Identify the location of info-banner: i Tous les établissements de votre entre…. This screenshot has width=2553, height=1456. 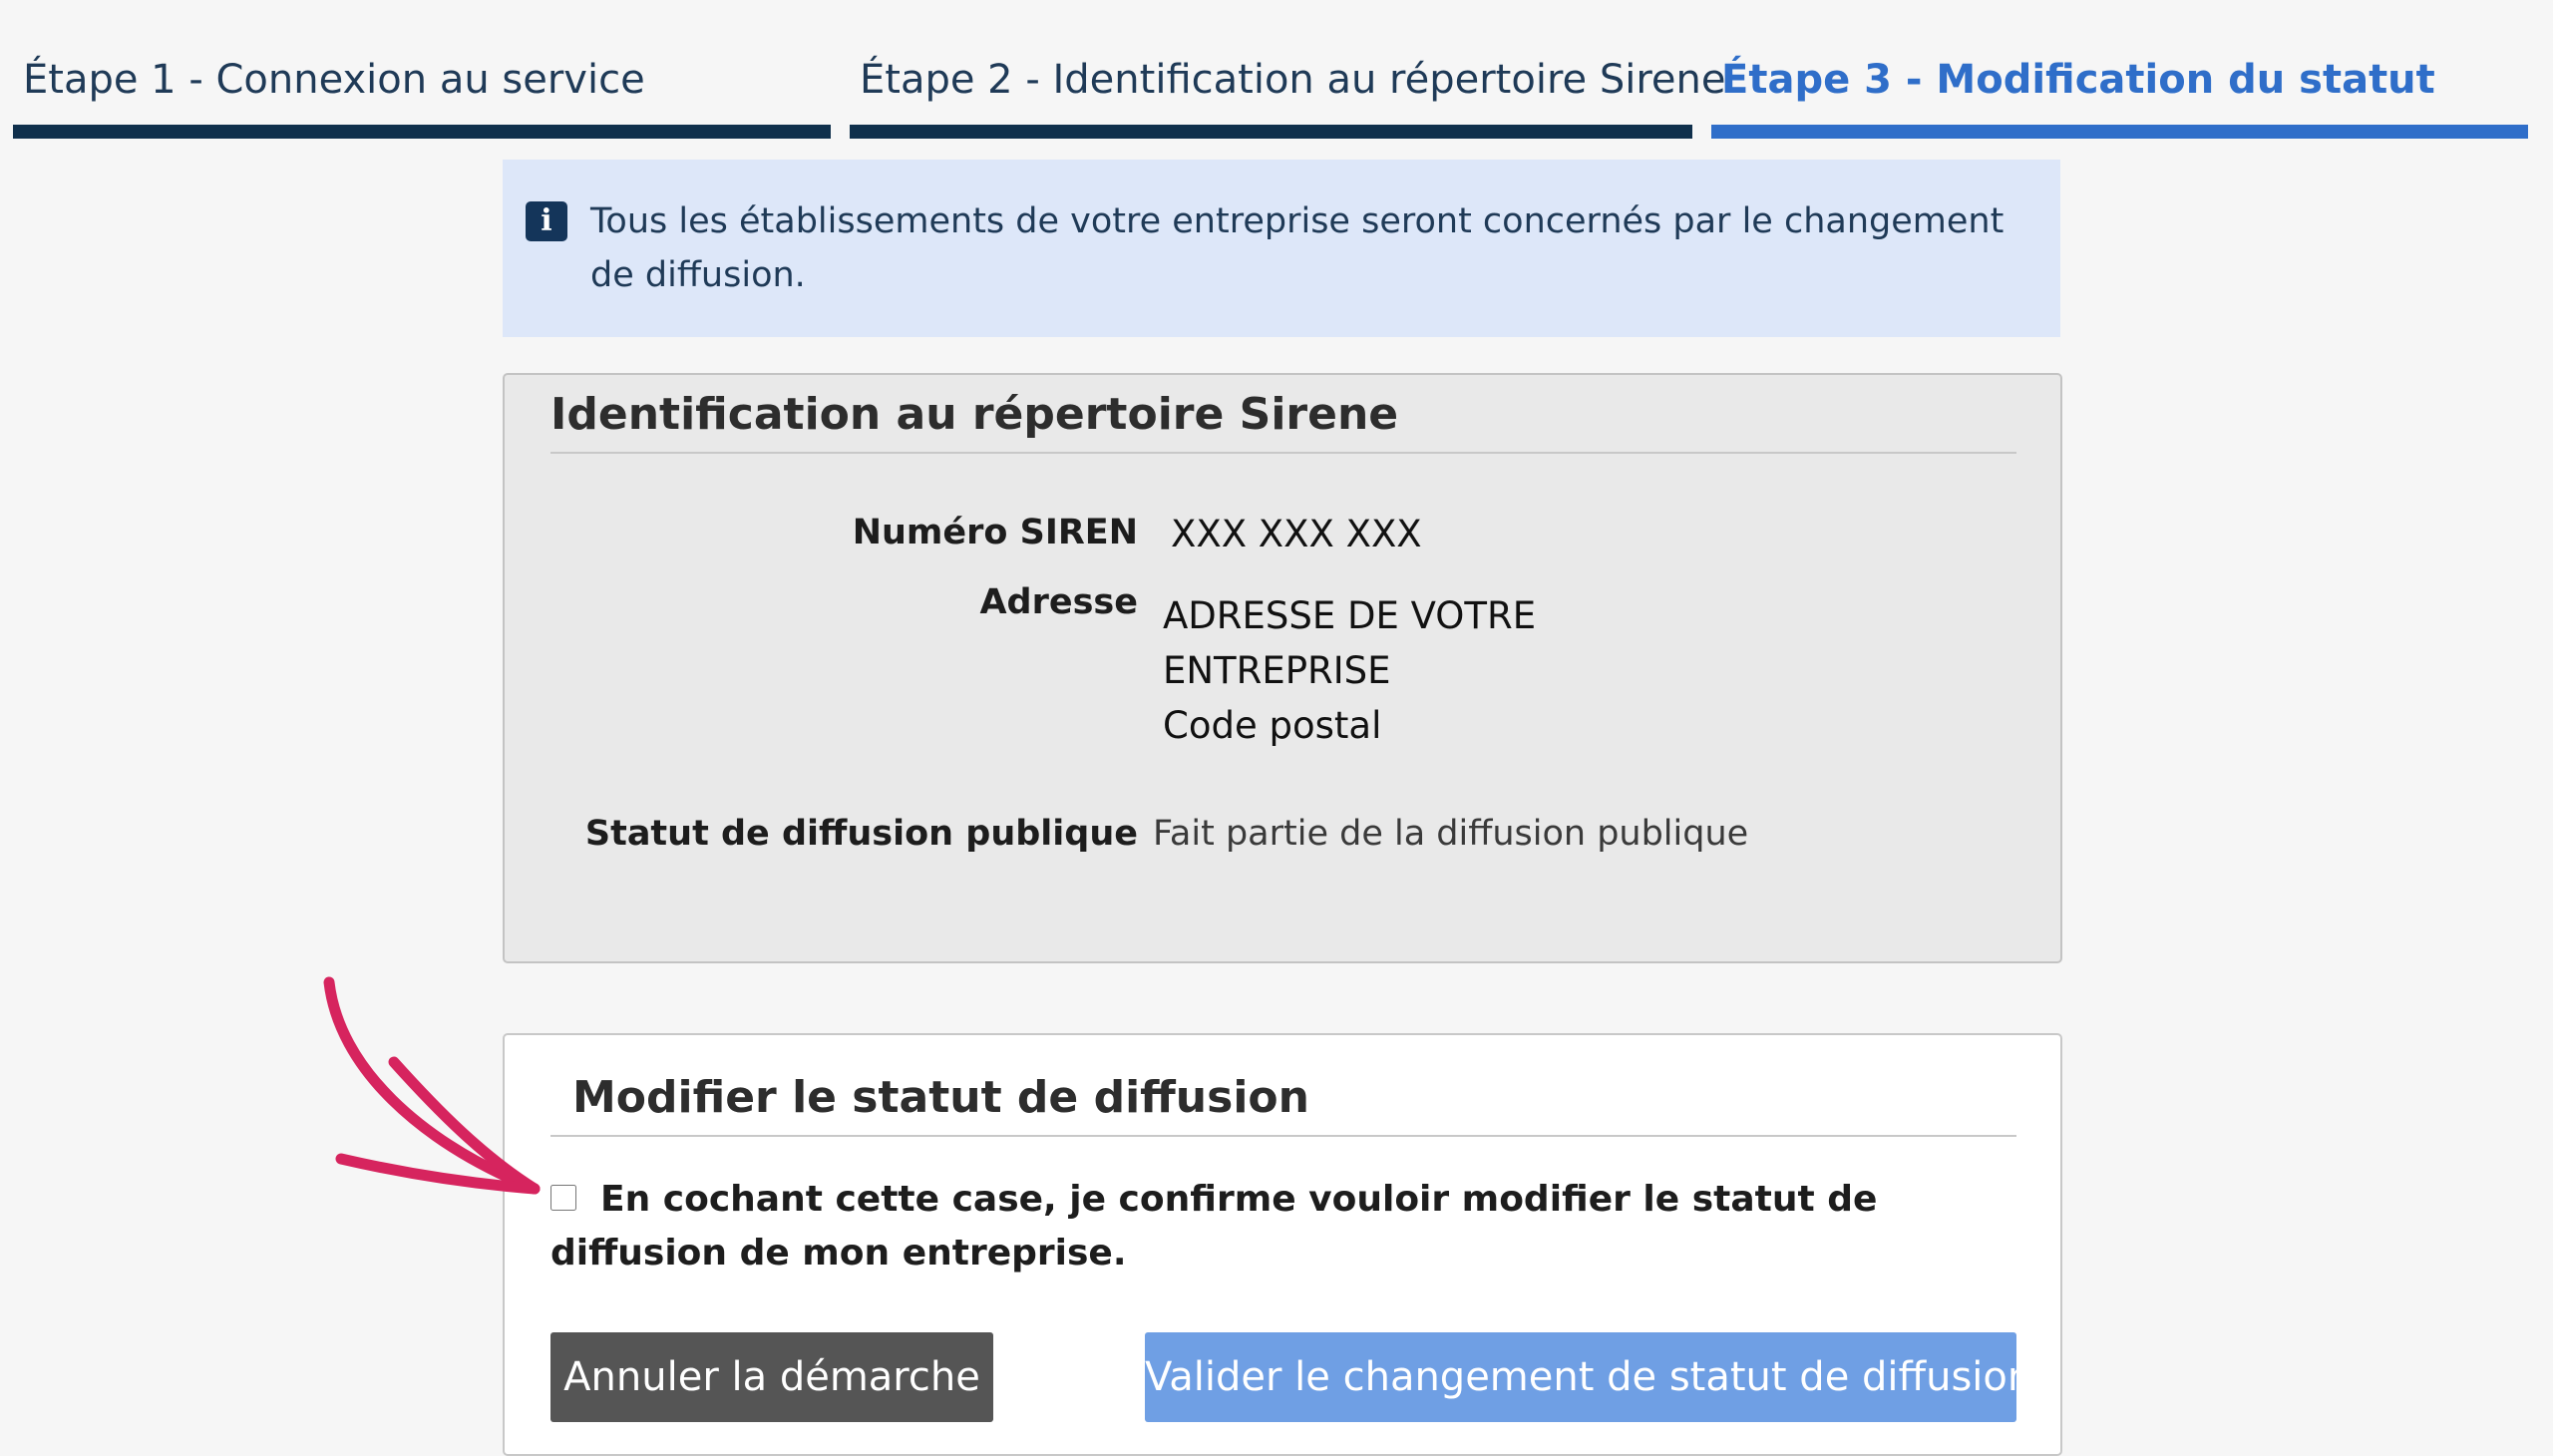
(1282, 248).